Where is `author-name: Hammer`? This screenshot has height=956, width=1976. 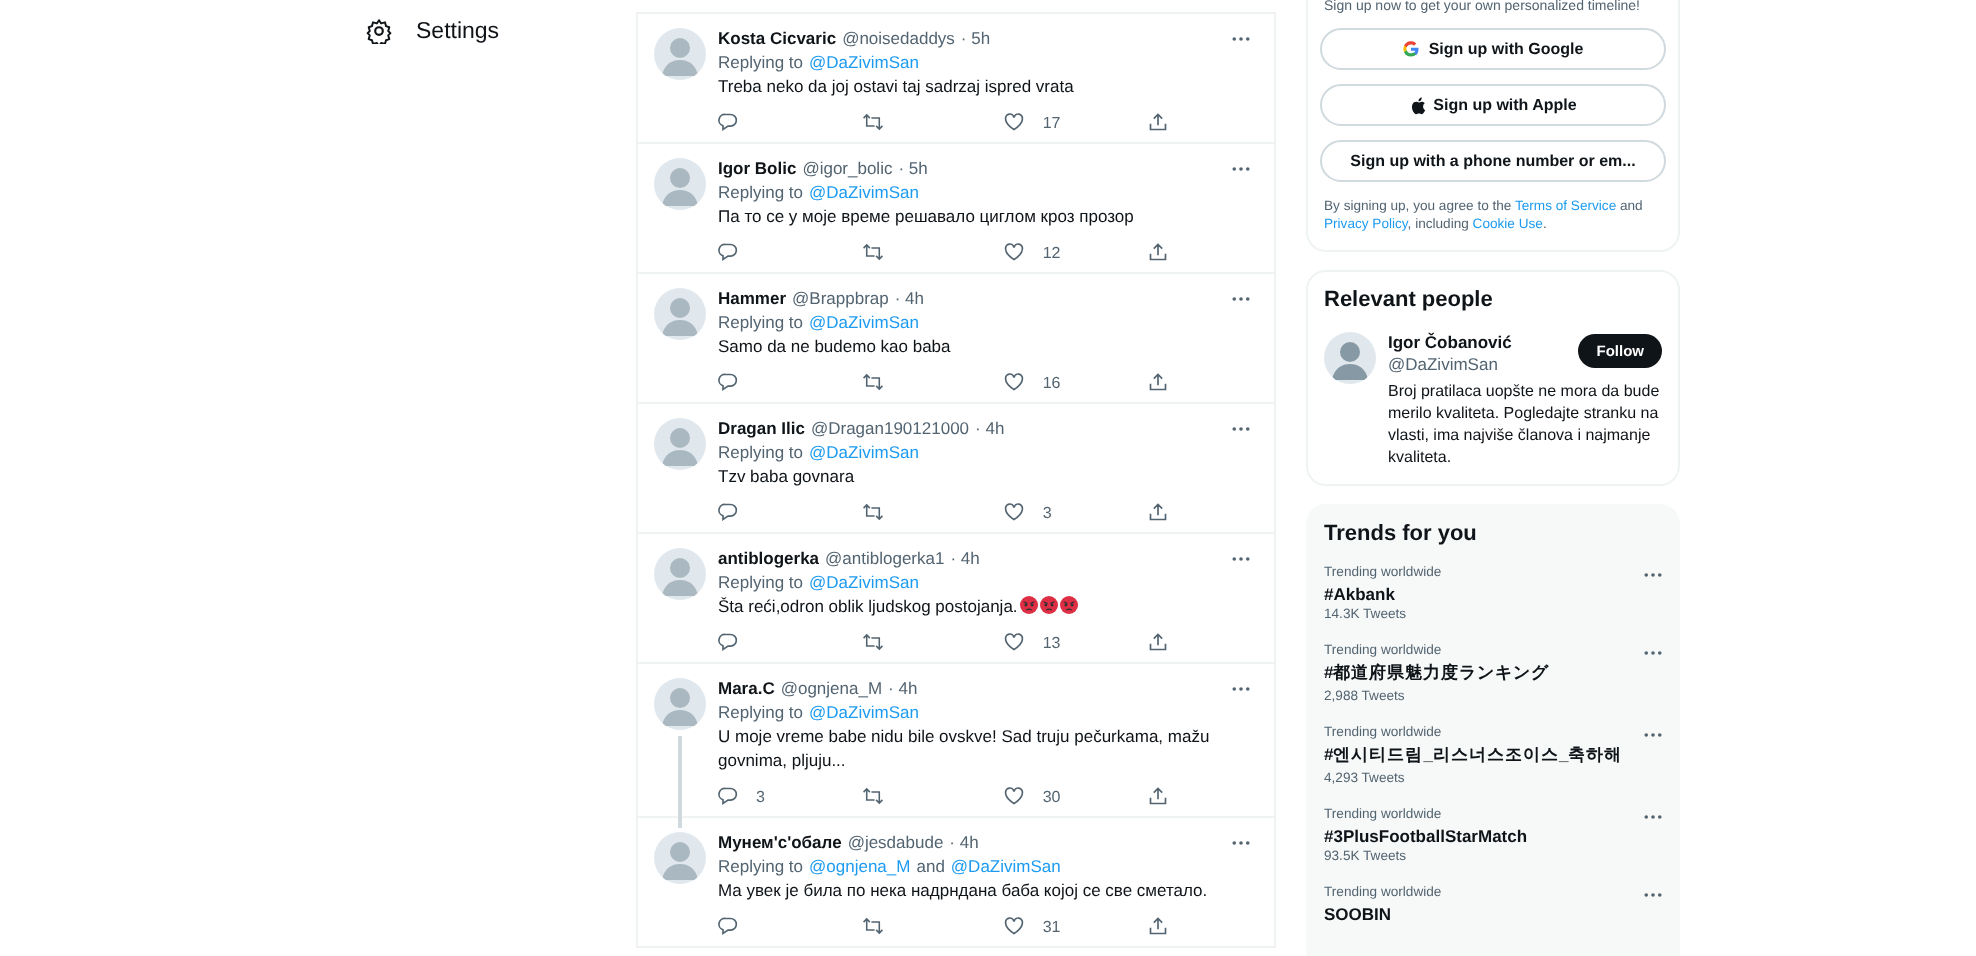 author-name: Hammer is located at coordinates (752, 298).